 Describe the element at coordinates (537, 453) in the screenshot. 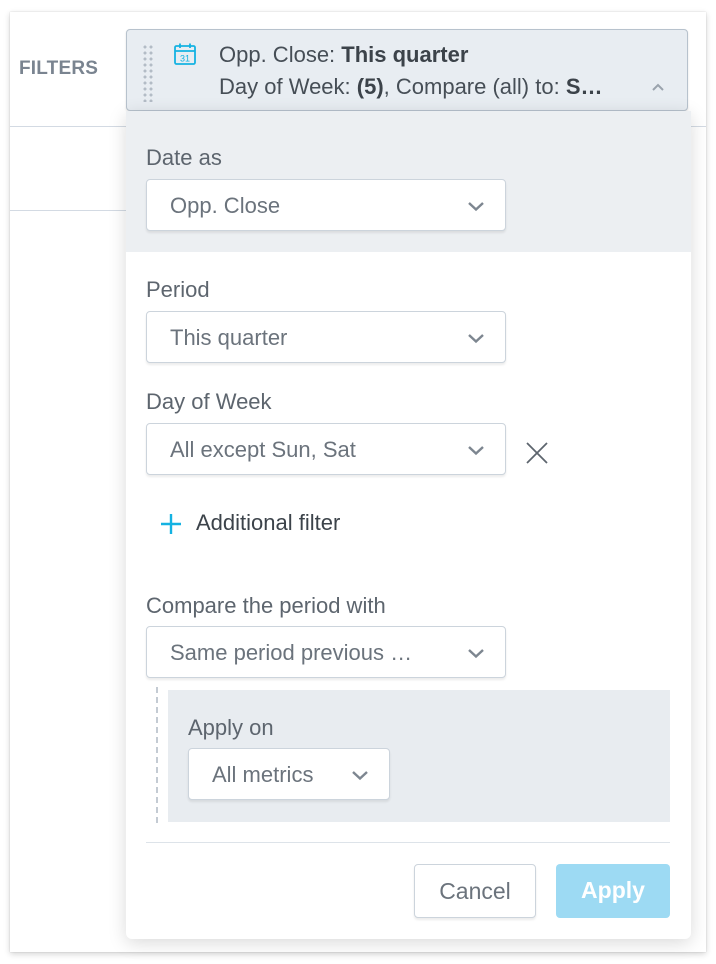

I see `remove-day-of-week-icon` at that location.